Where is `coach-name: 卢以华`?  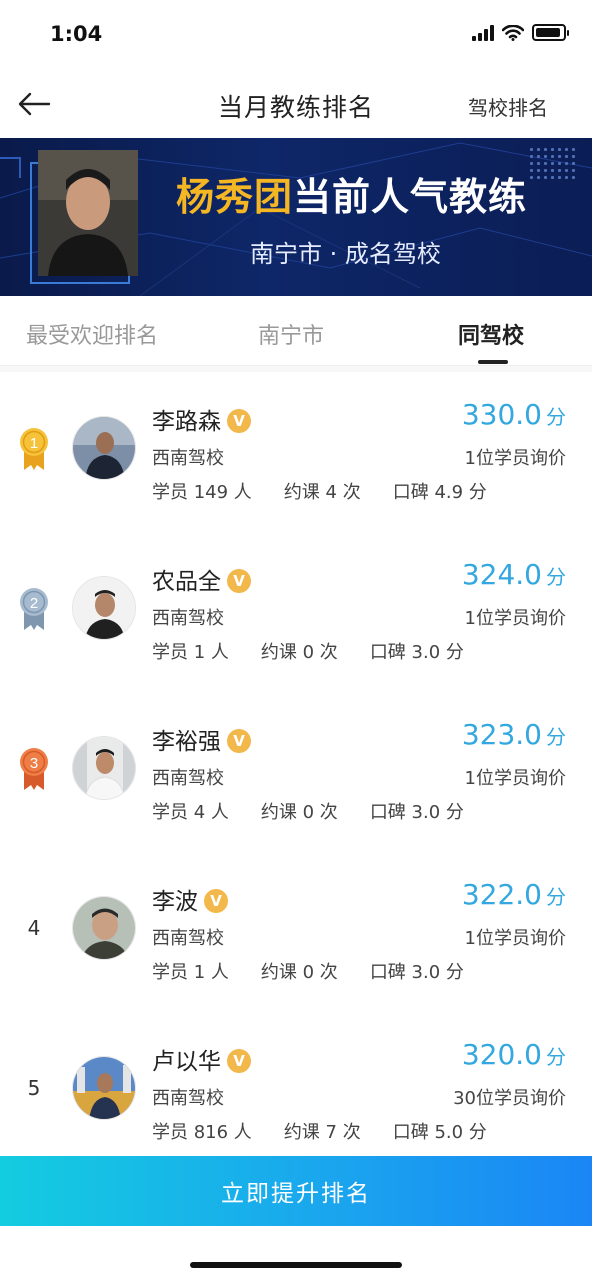 coach-name: 卢以华 is located at coordinates (186, 1062).